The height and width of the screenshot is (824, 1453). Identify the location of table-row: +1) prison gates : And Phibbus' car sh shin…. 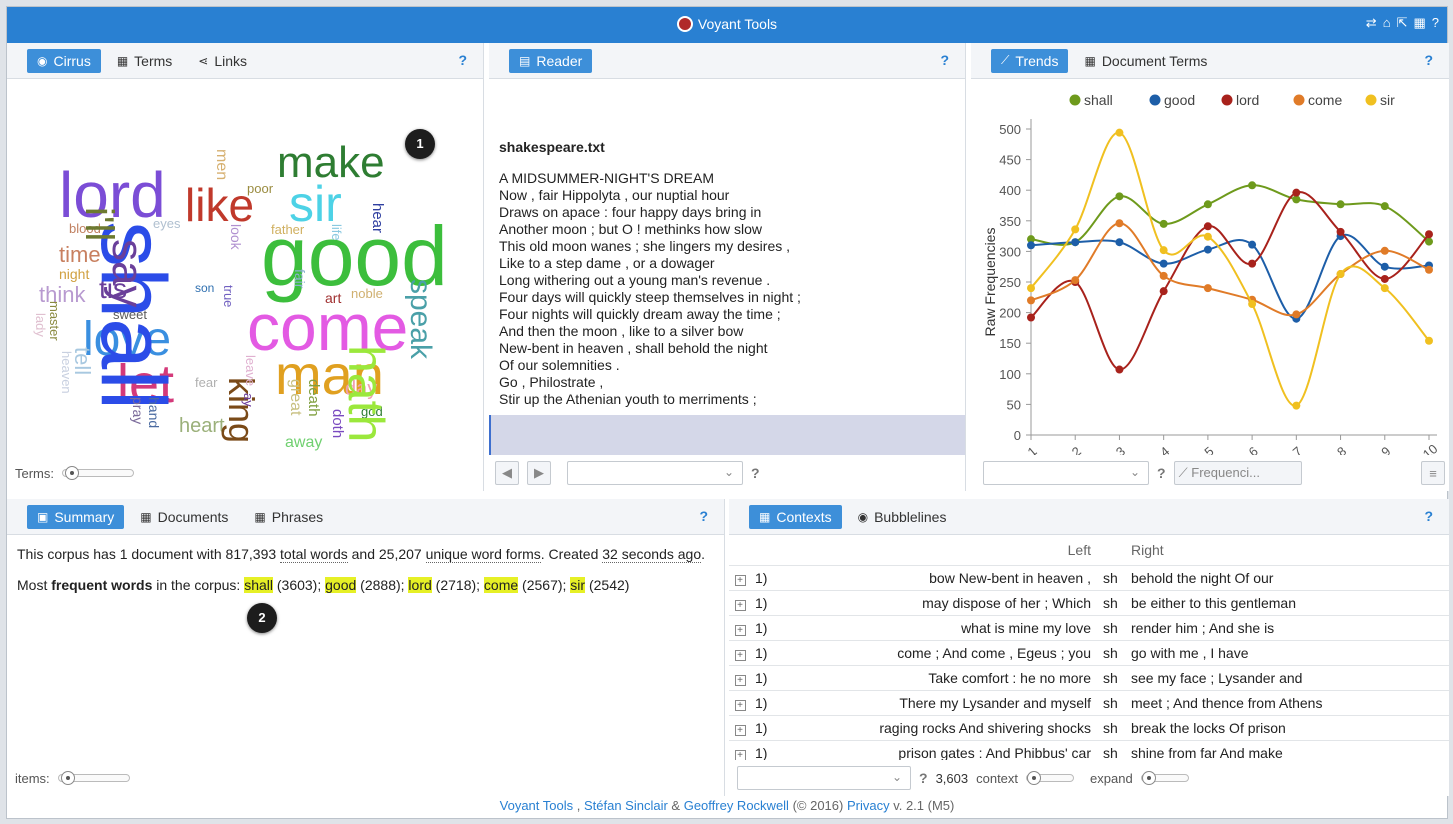
(1089, 750).